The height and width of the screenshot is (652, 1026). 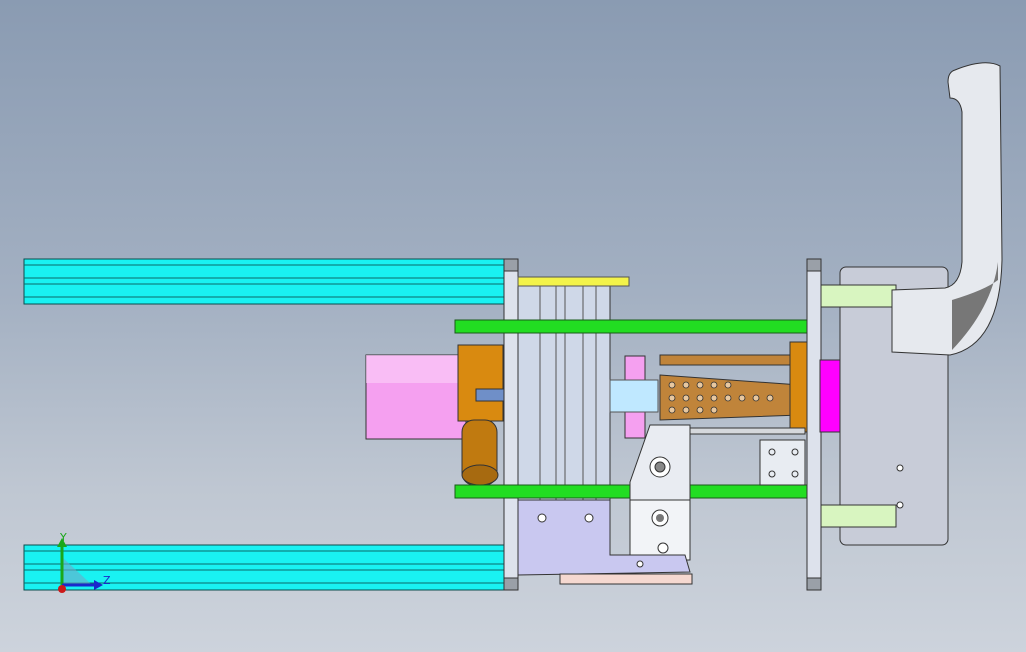 What do you see at coordinates (782, 462) in the screenshot?
I see `aluminum-profile` at bounding box center [782, 462].